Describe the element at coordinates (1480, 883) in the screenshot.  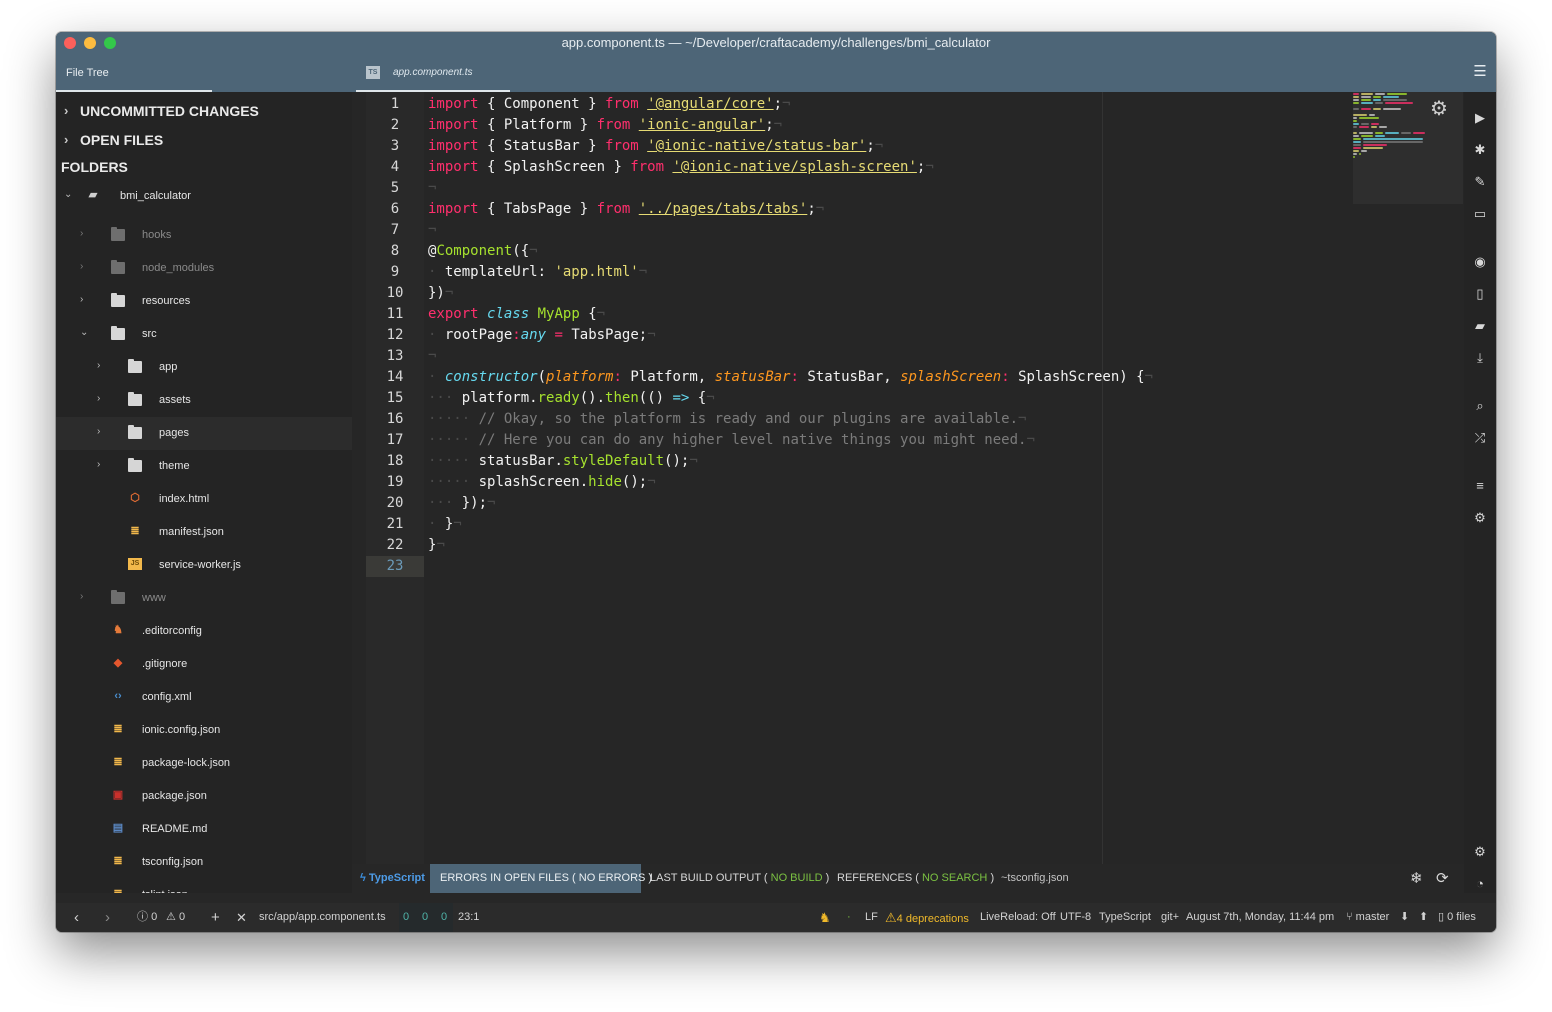
I see `speedometer-icon: ◔` at that location.